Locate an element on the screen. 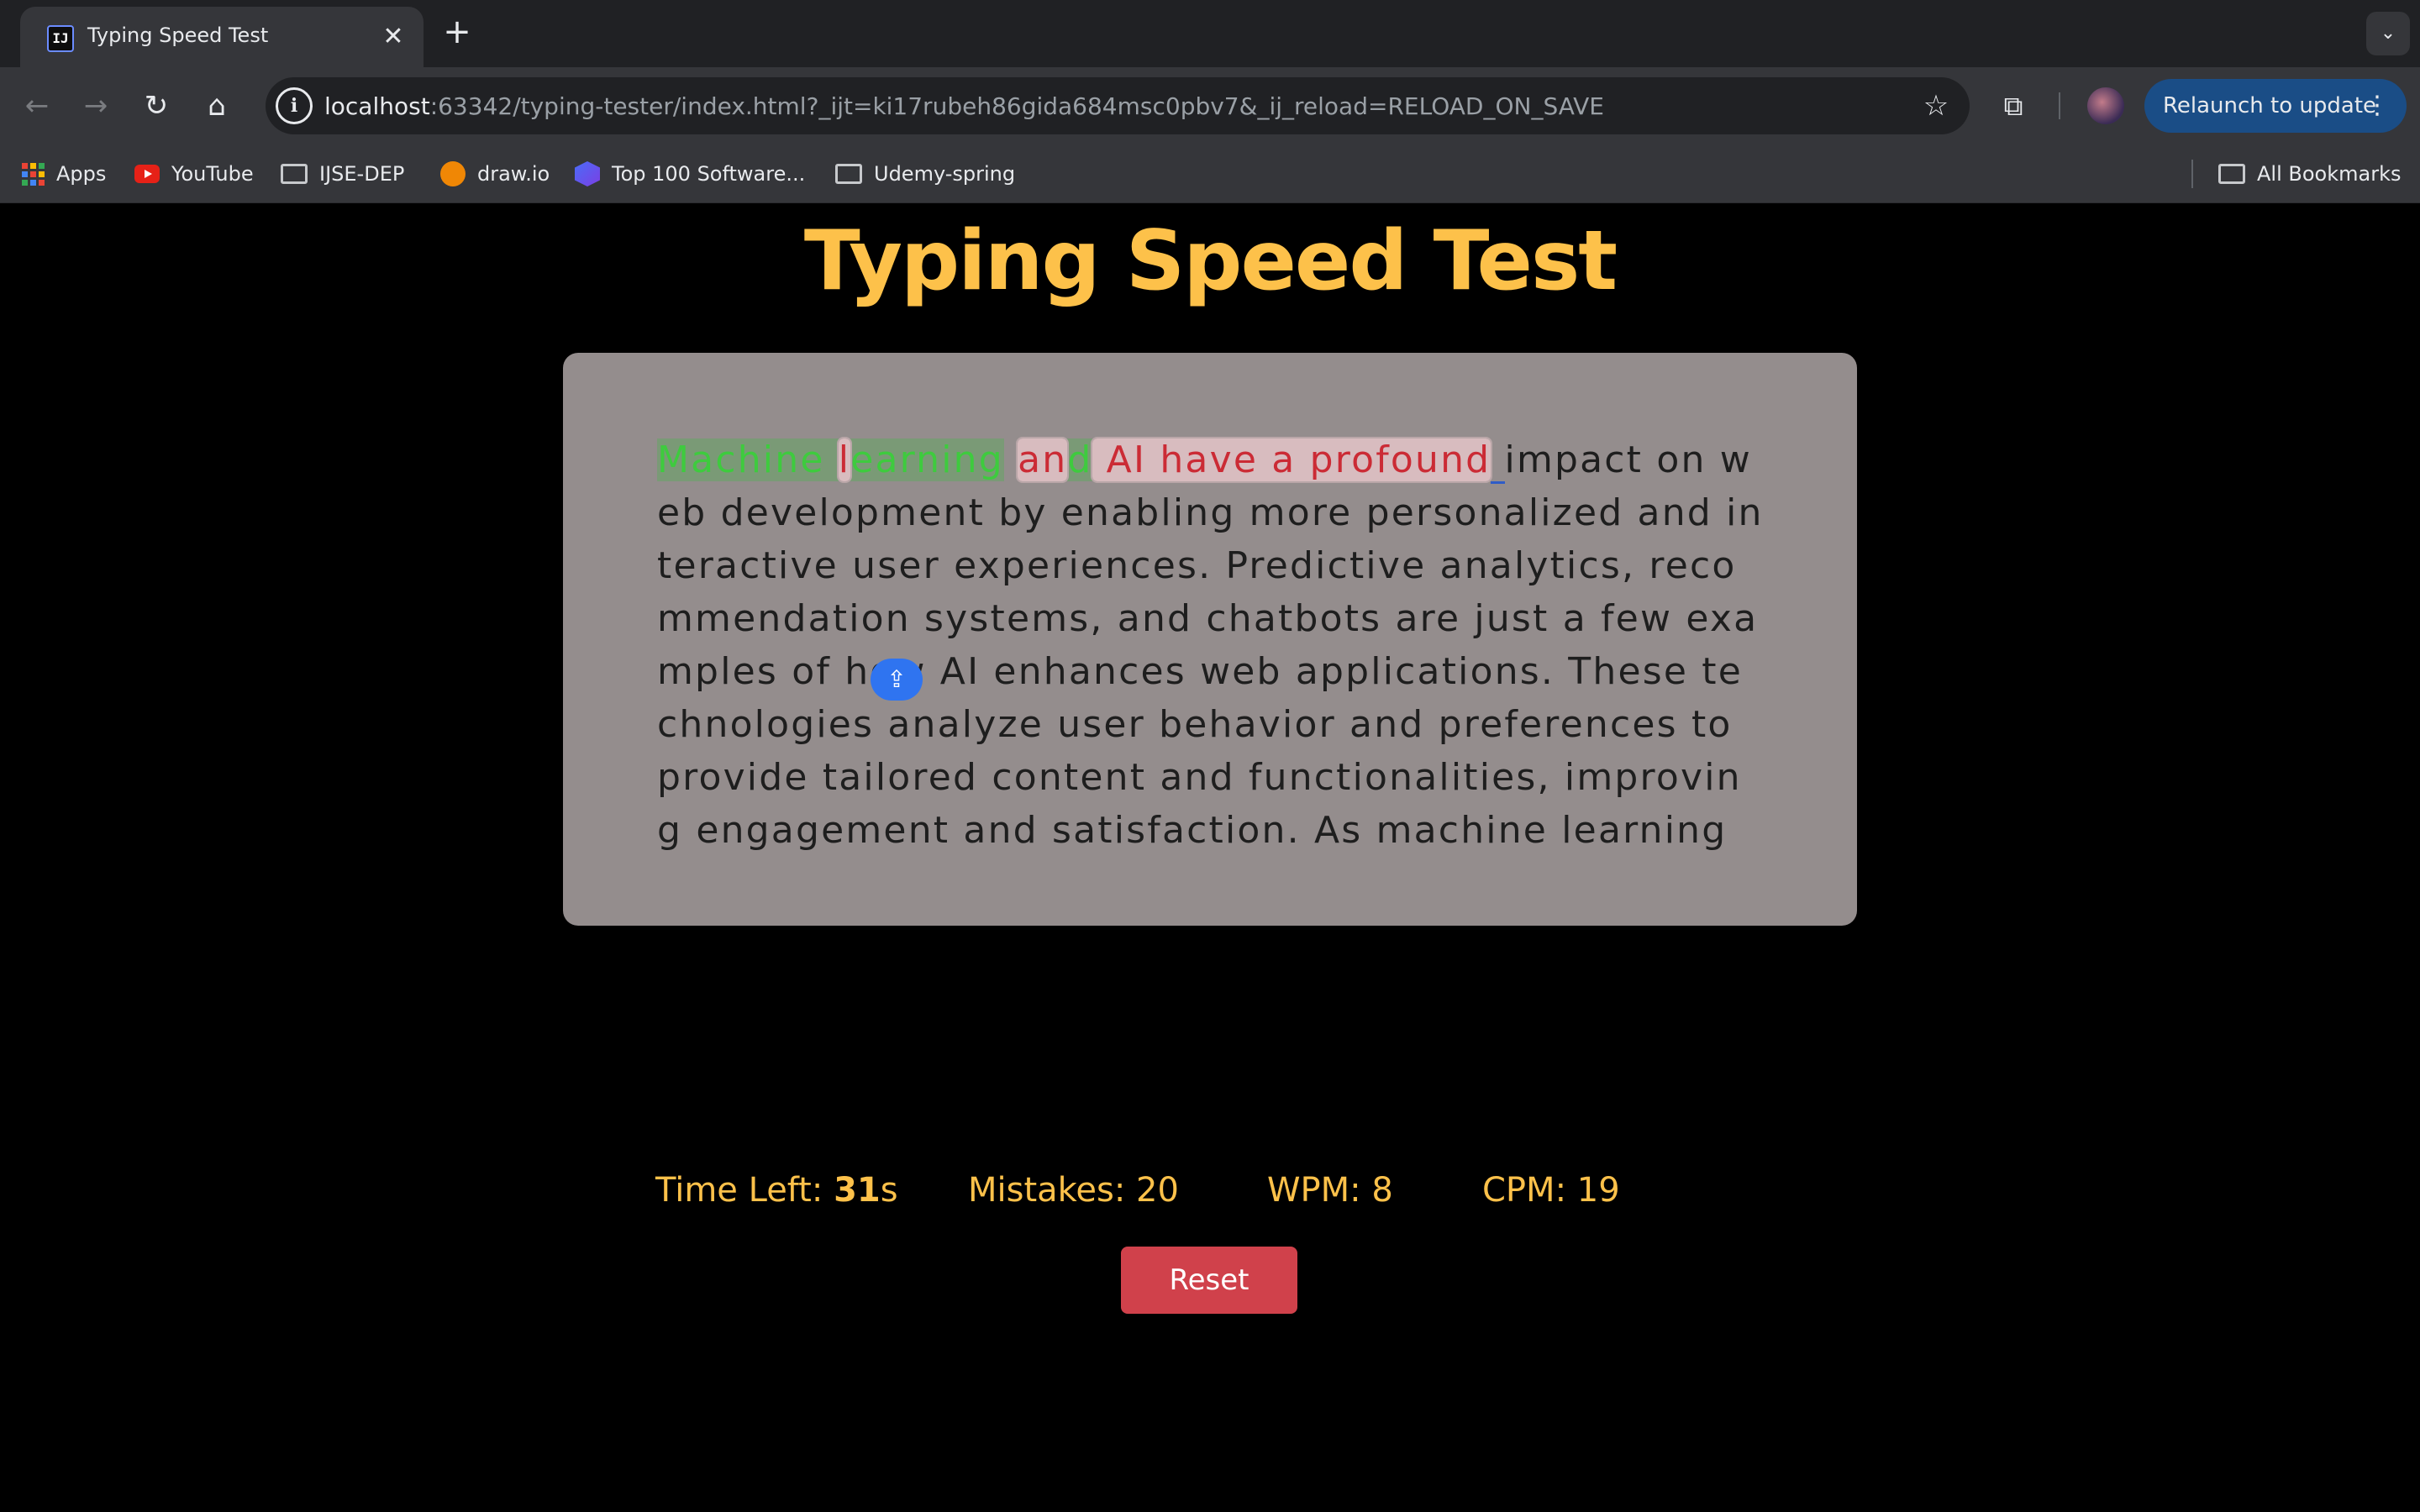  active-character is located at coordinates (1498, 461).